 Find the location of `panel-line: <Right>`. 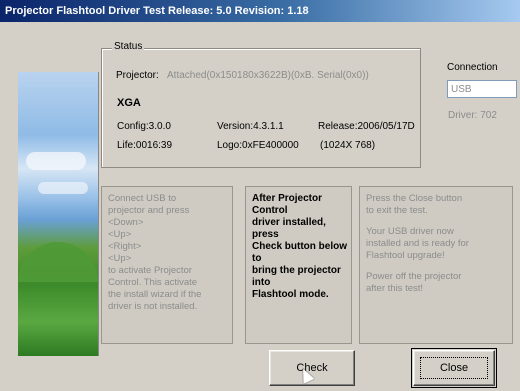

panel-line: <Right> is located at coordinates (125, 246).